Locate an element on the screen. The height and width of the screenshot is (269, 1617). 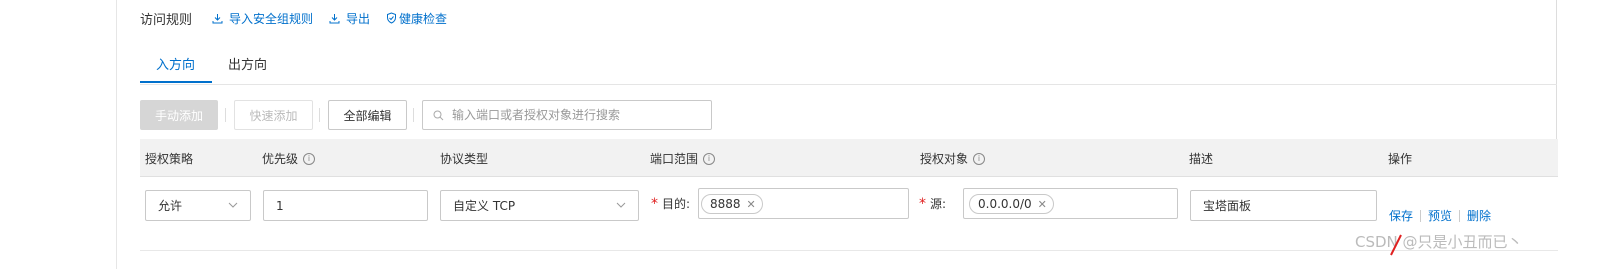
col-auth-object-label: 授权对象 is located at coordinates (944, 159).